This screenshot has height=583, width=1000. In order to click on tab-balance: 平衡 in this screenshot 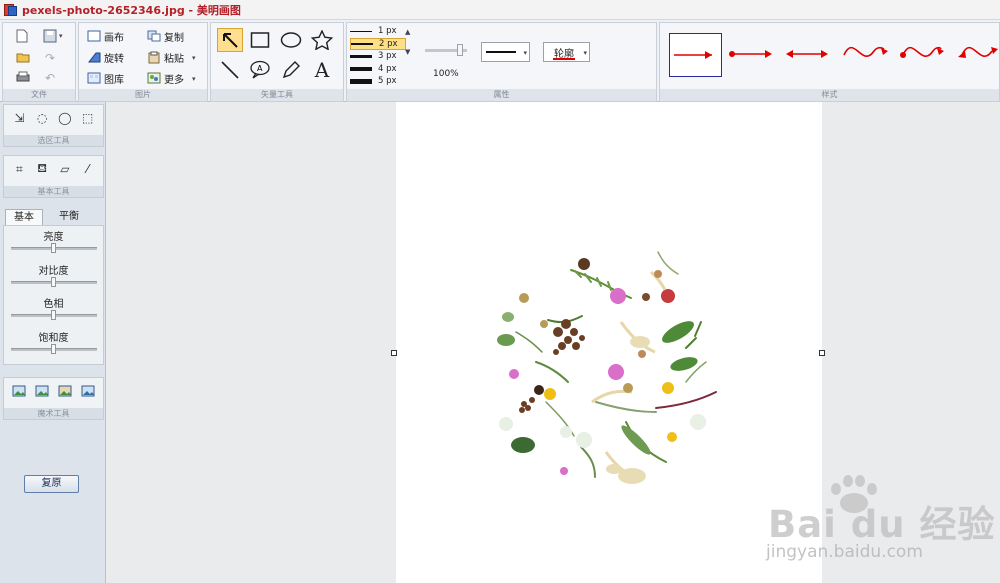, I will do `click(69, 217)`.